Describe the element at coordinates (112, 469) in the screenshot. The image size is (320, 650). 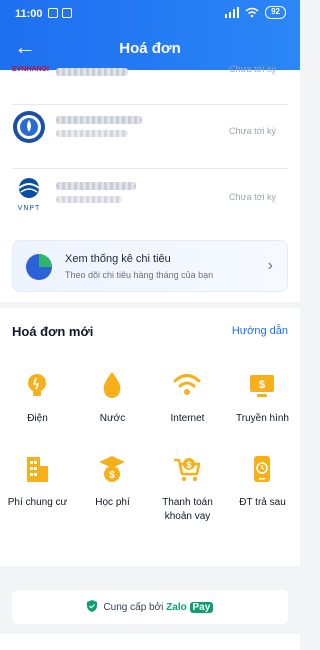
I see `graduation-cap-icon: $` at that location.